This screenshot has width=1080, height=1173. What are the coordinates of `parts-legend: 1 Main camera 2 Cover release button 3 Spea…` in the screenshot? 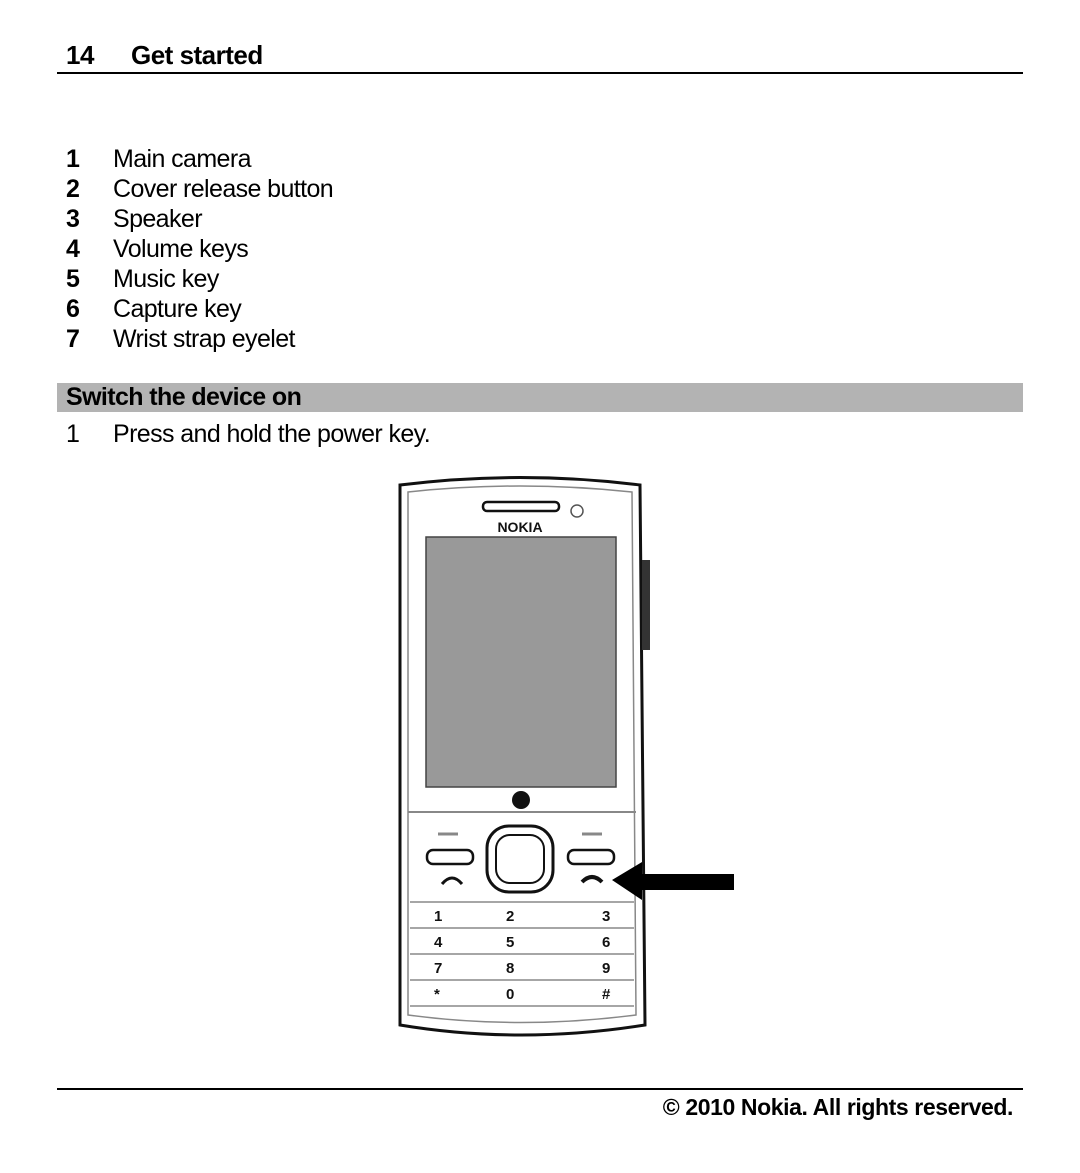 It's located at (200, 249).